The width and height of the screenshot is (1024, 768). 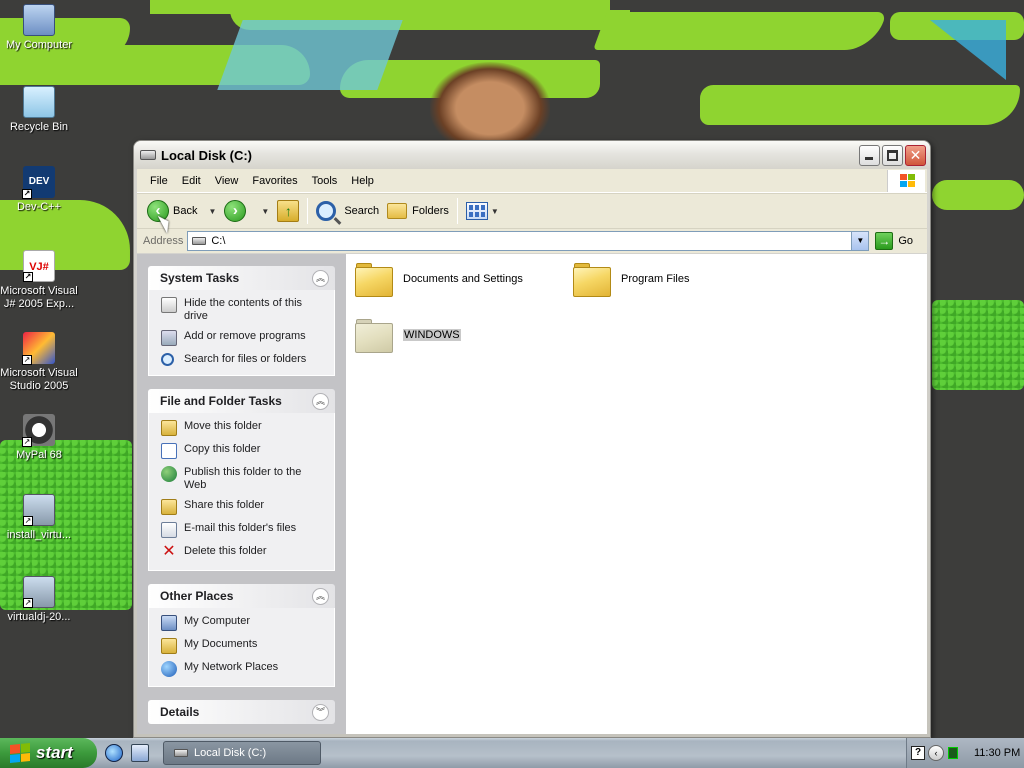 I want to click on folder-item-selected: WINDOWS, so click(x=408, y=335).